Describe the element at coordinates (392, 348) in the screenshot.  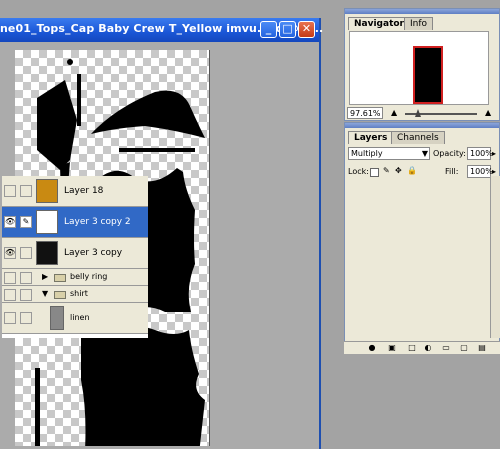
I see `layer-style-icon: ▣` at that location.